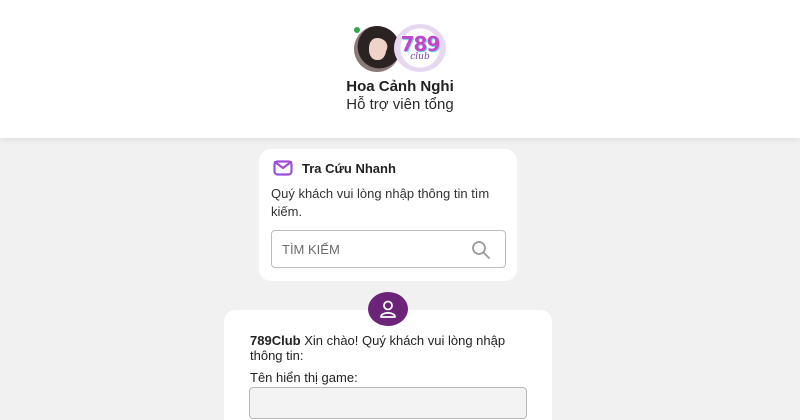 The width and height of the screenshot is (800, 420). Describe the element at coordinates (400, 104) in the screenshot. I see `agent-role: Hỗ trợ viên tổng` at that location.